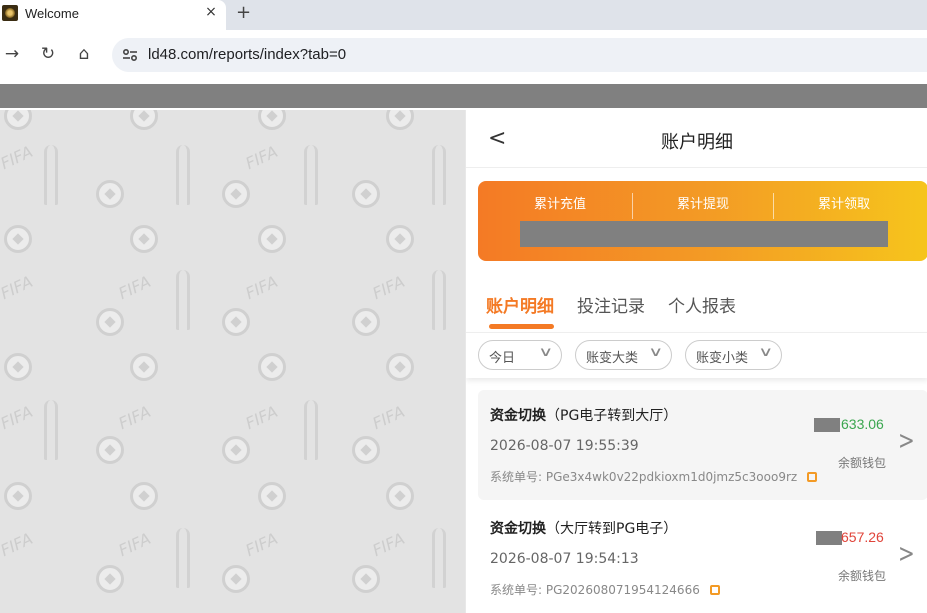  Describe the element at coordinates (12, 54) in the screenshot. I see `forward-icon: →` at that location.